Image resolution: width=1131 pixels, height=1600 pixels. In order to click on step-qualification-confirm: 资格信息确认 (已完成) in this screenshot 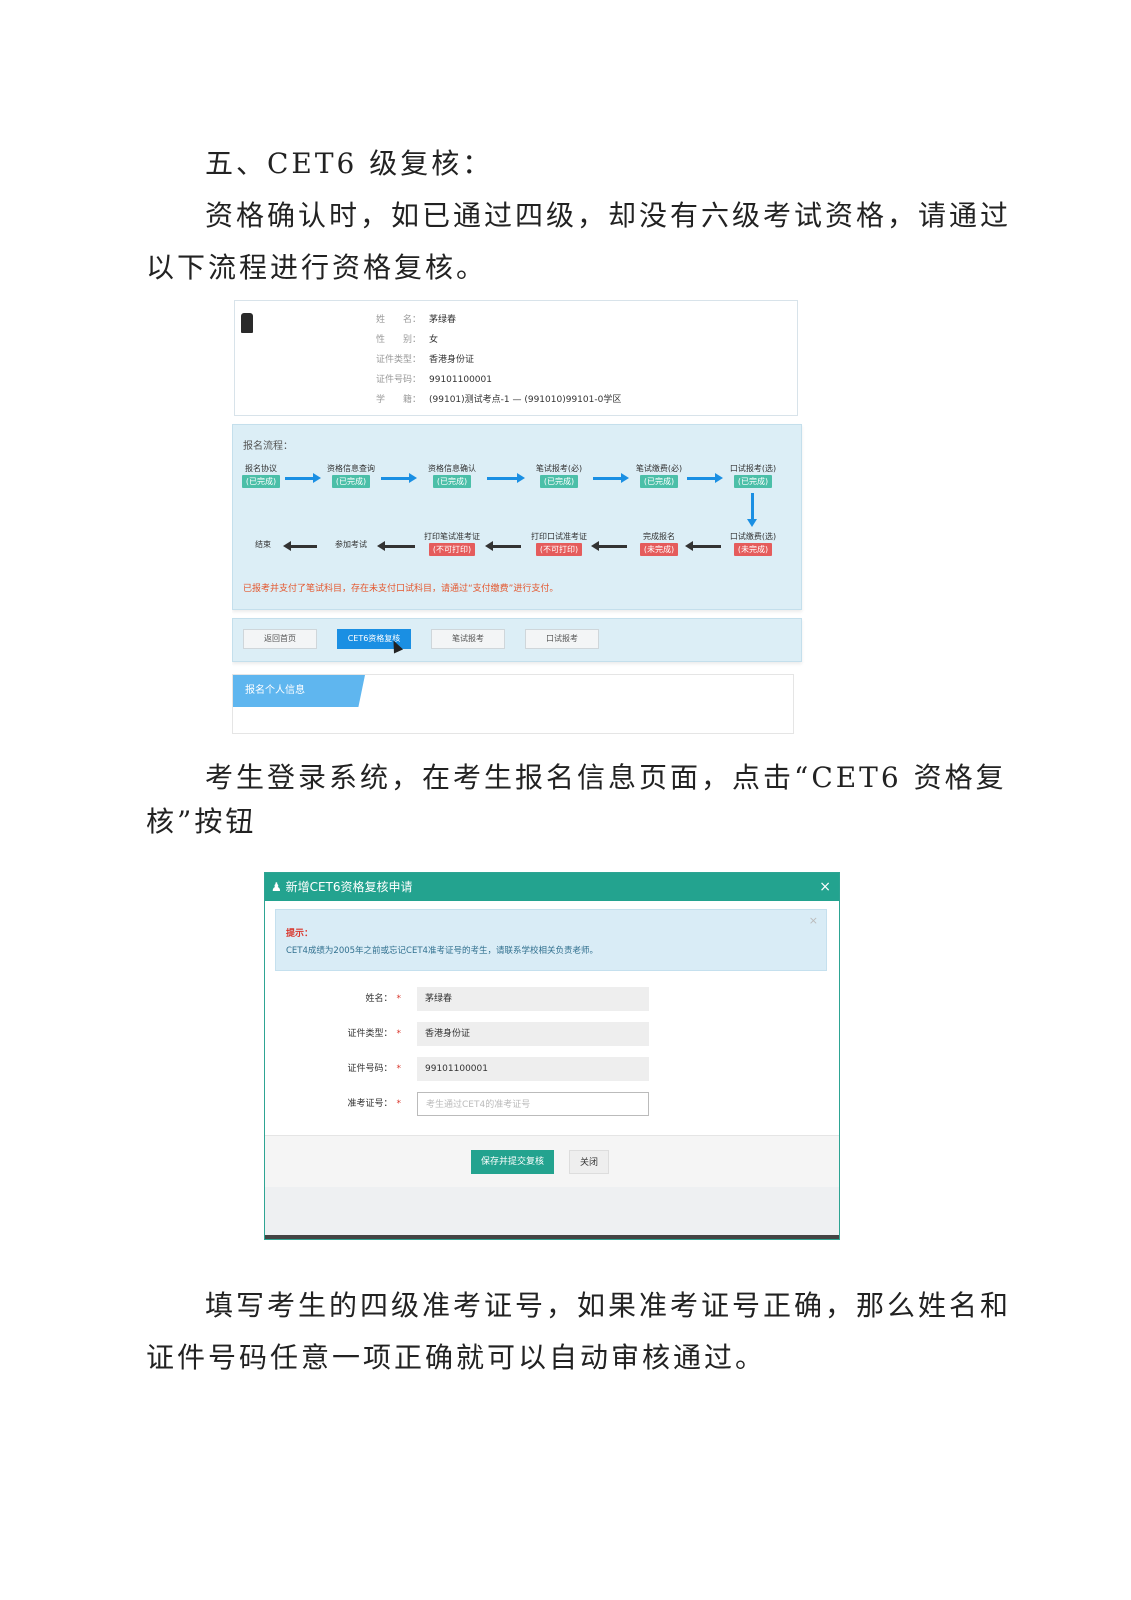, I will do `click(452, 476)`.